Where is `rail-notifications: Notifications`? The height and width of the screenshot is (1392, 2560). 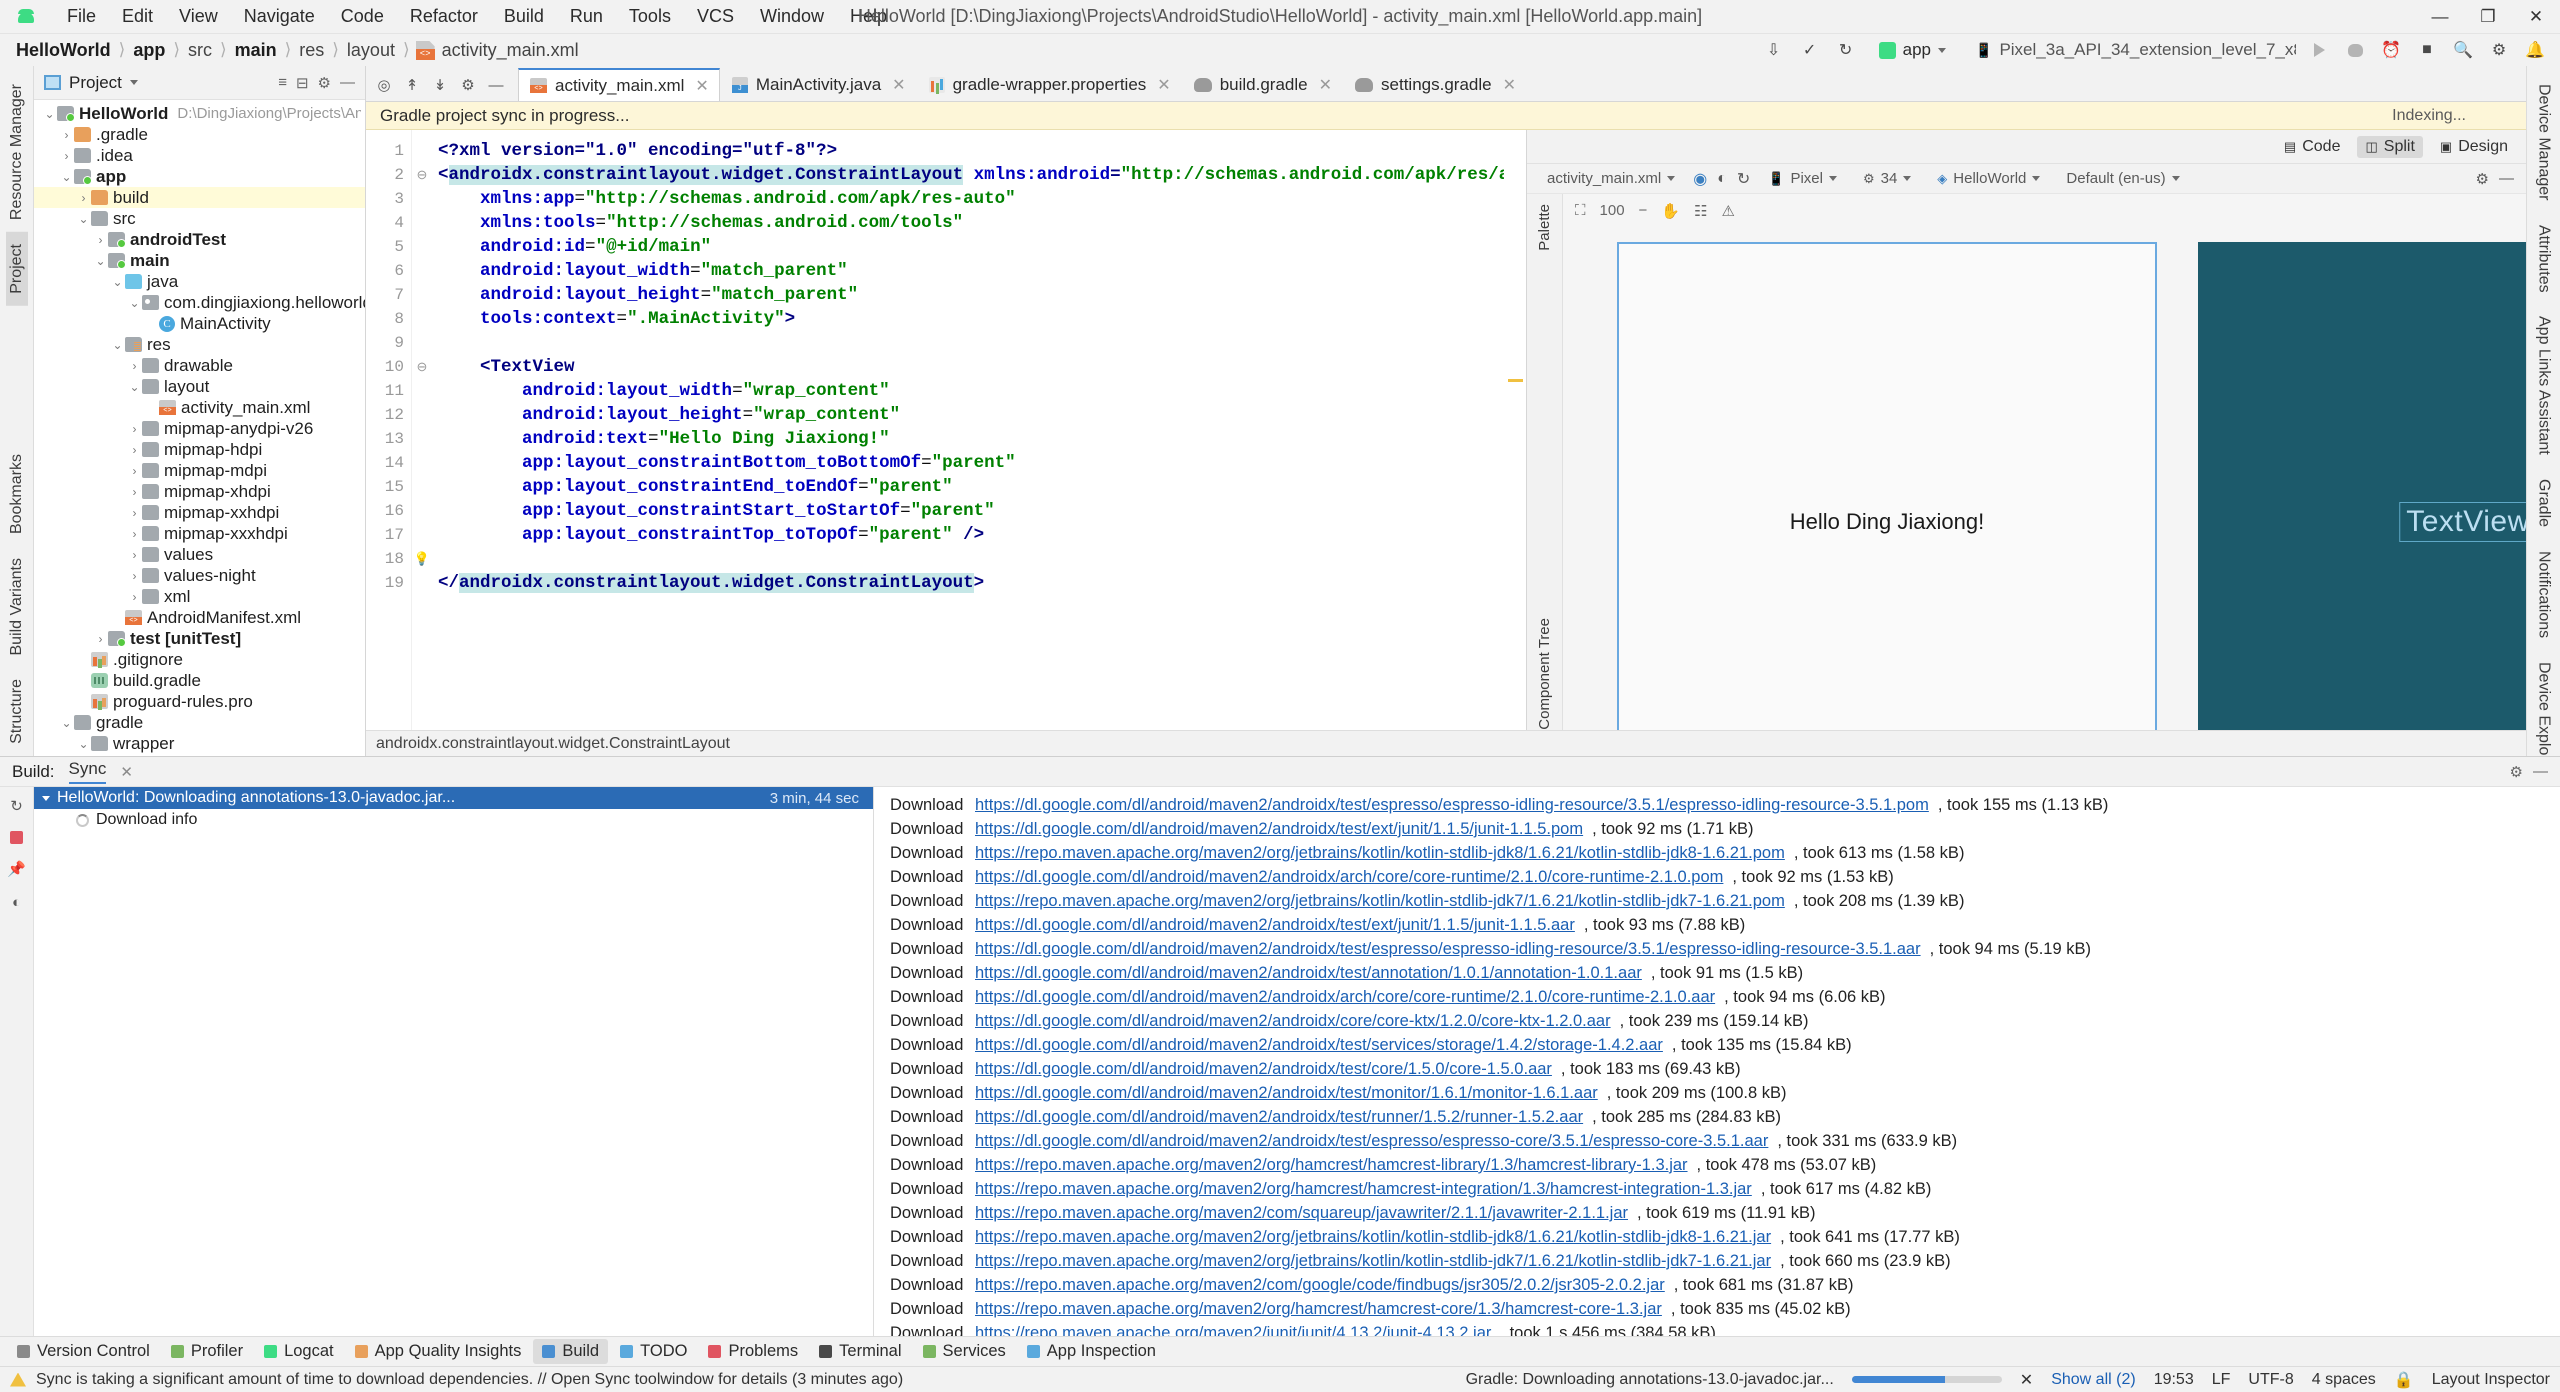
rail-notifications: Notifications is located at coordinates (2544, 594).